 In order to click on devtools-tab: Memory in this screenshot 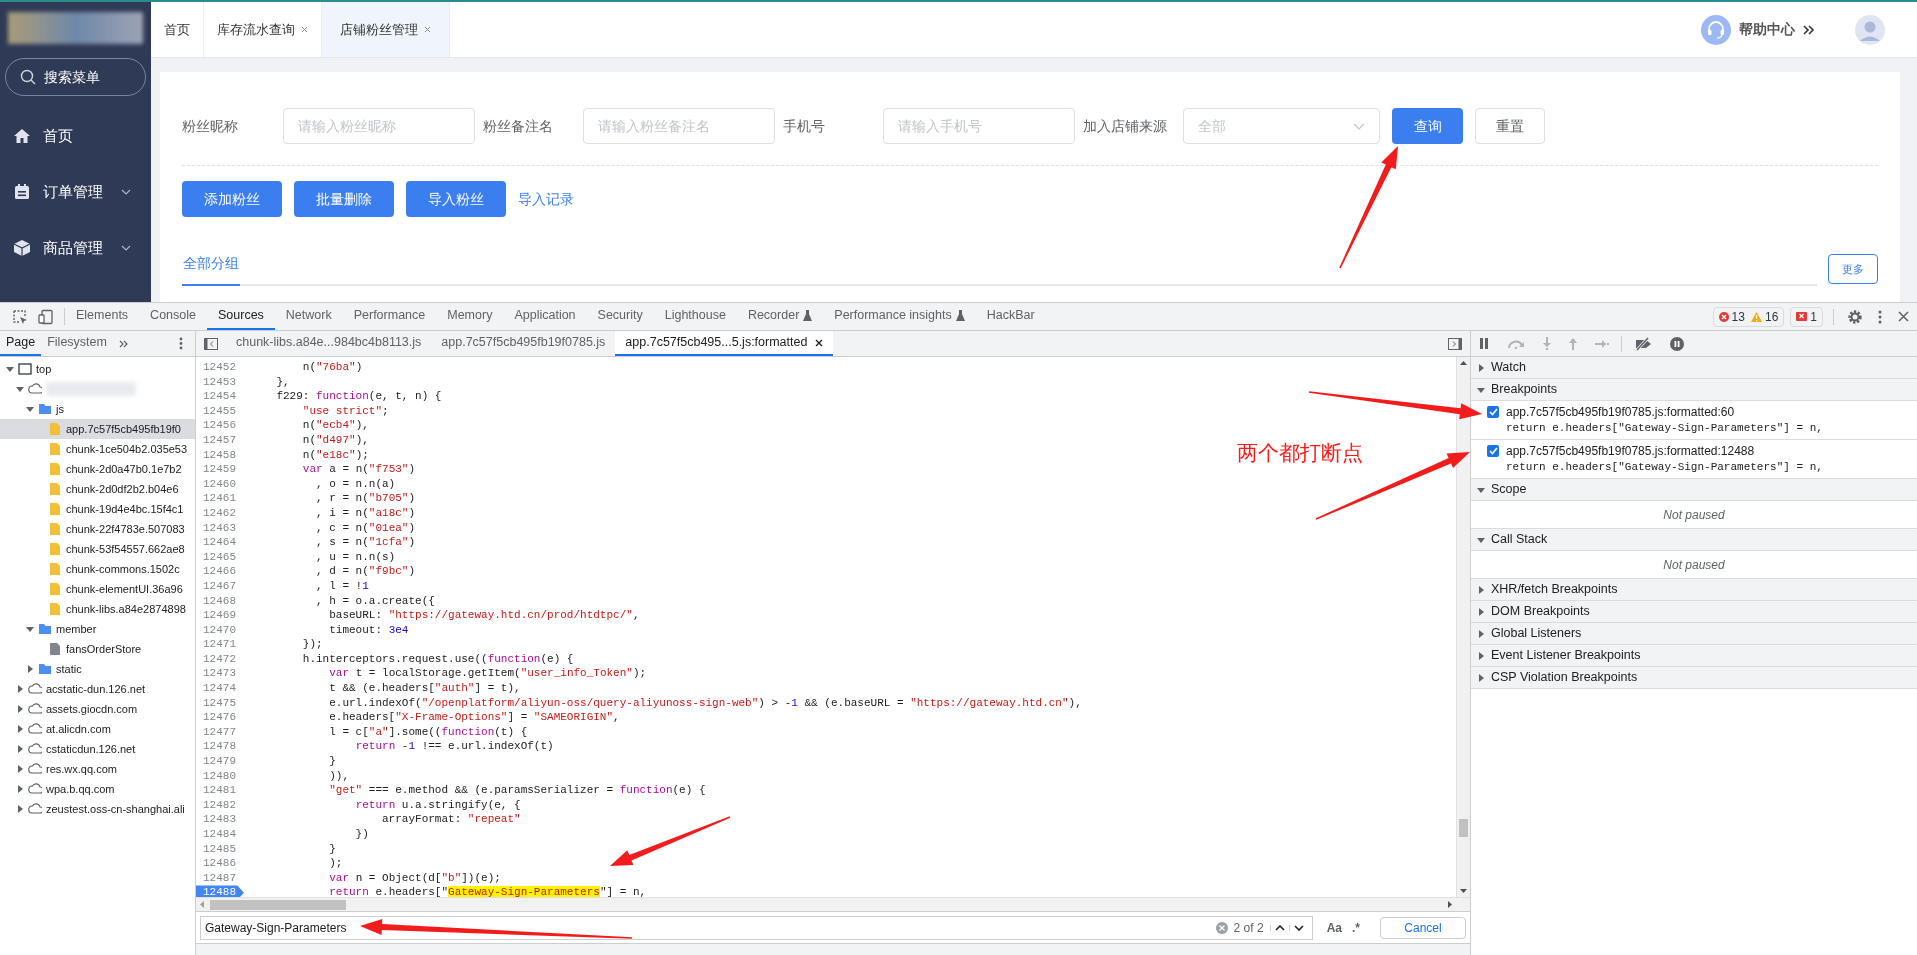, I will do `click(470, 316)`.